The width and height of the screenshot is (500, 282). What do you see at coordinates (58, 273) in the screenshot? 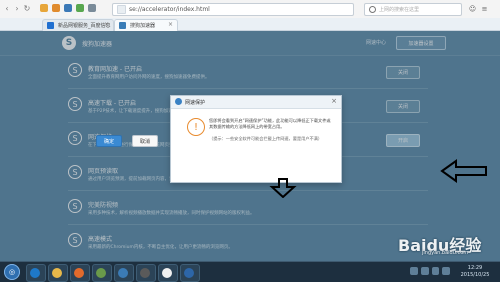
I see `taskbar-folder-icon` at bounding box center [58, 273].